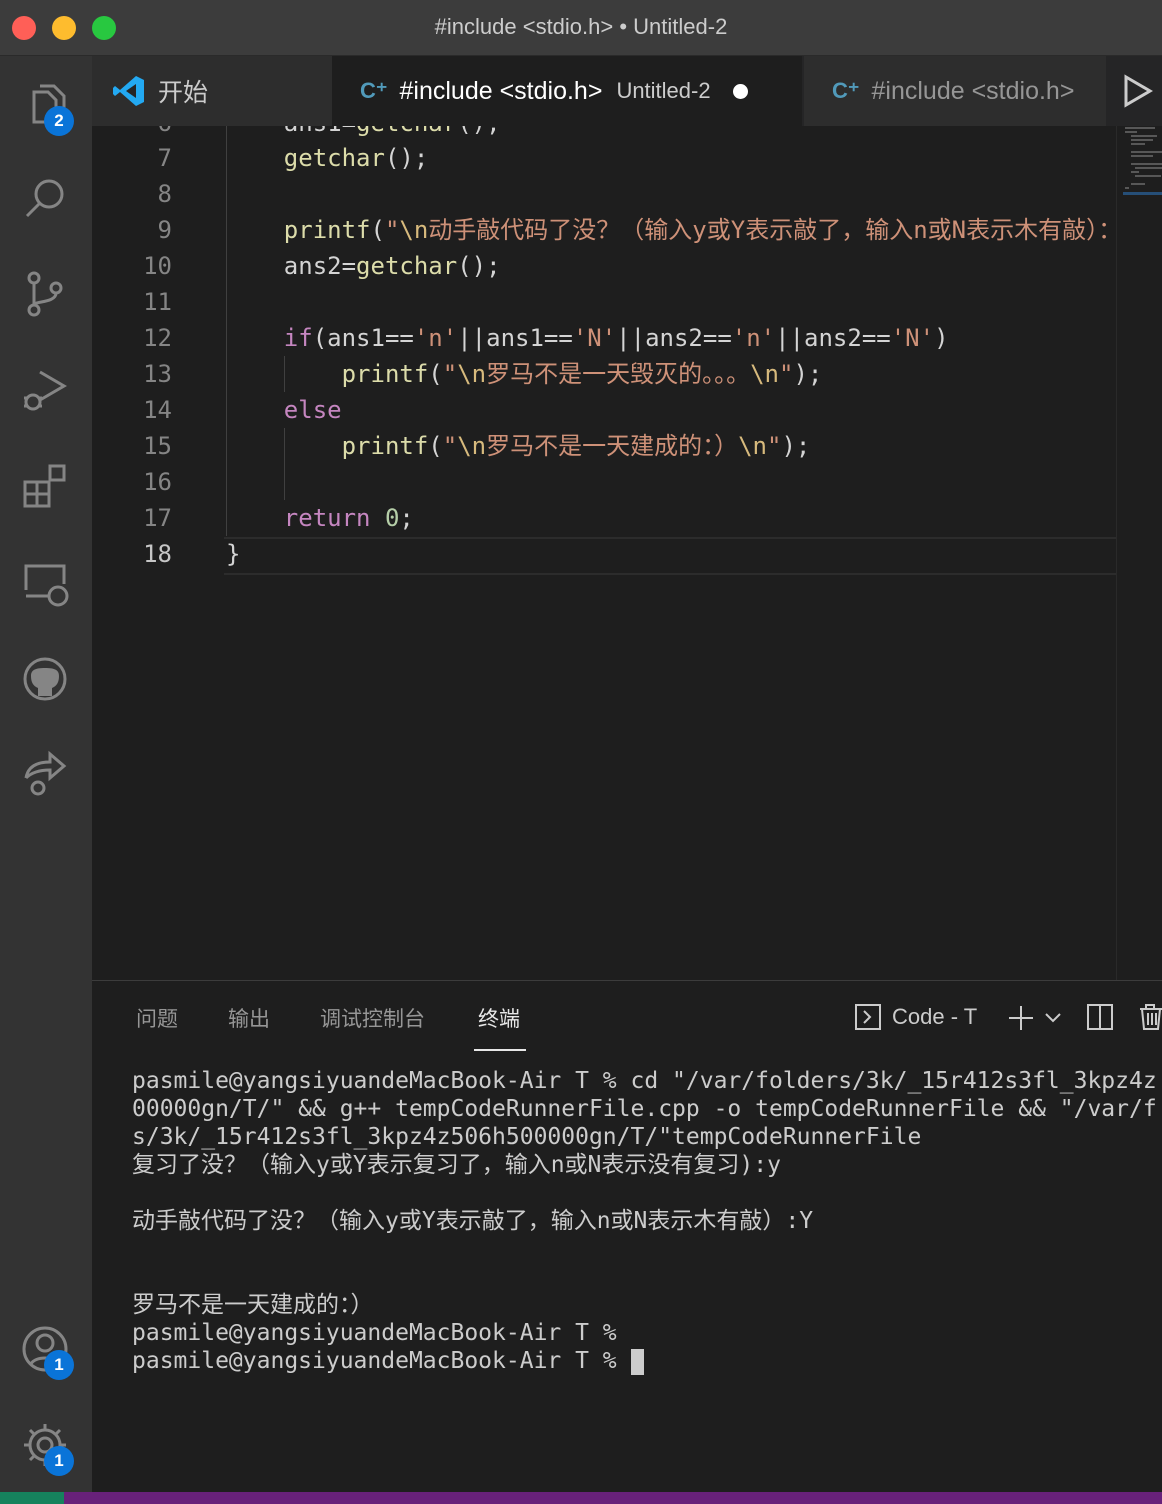  What do you see at coordinates (164, 194) in the screenshot?
I see `code-line: 8` at bounding box center [164, 194].